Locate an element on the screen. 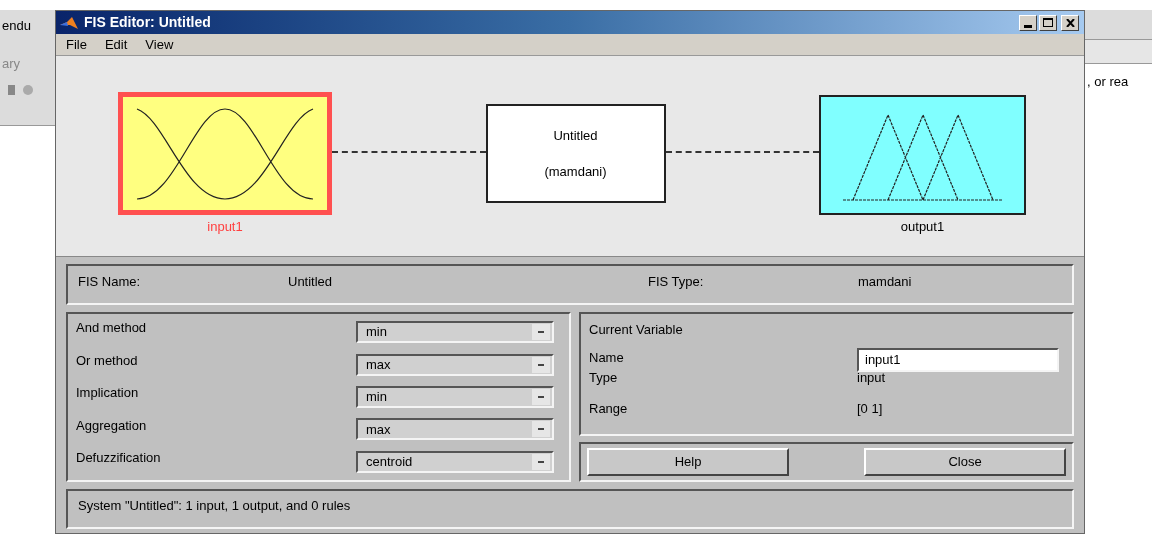  close-button is located at coordinates (1070, 22).